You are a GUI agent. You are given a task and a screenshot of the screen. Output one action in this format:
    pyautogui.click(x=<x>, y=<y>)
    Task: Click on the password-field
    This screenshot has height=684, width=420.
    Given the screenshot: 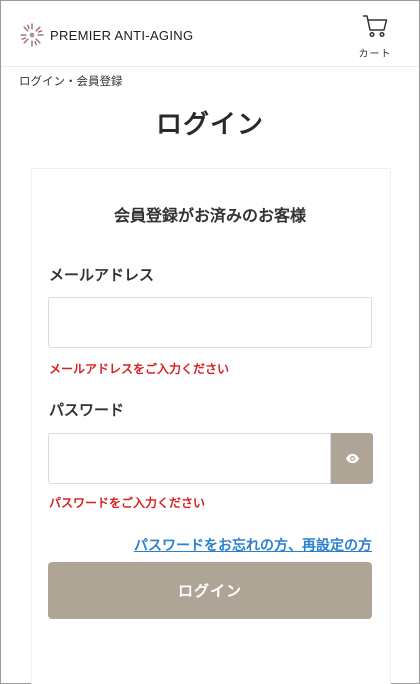 What is the action you would take?
    pyautogui.click(x=189, y=458)
    